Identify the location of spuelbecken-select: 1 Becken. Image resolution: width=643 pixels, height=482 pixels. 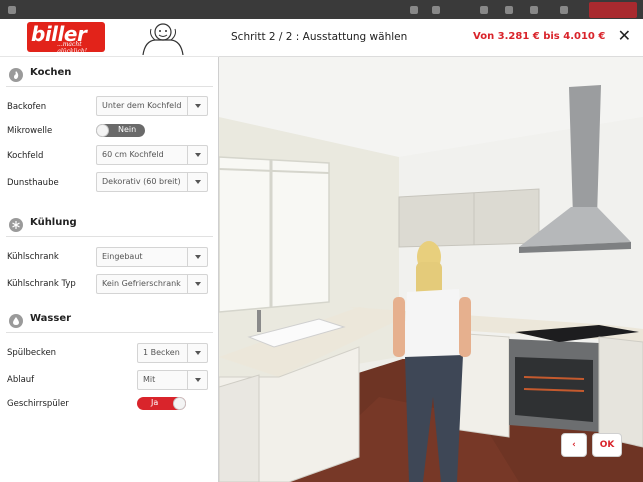
(172, 353).